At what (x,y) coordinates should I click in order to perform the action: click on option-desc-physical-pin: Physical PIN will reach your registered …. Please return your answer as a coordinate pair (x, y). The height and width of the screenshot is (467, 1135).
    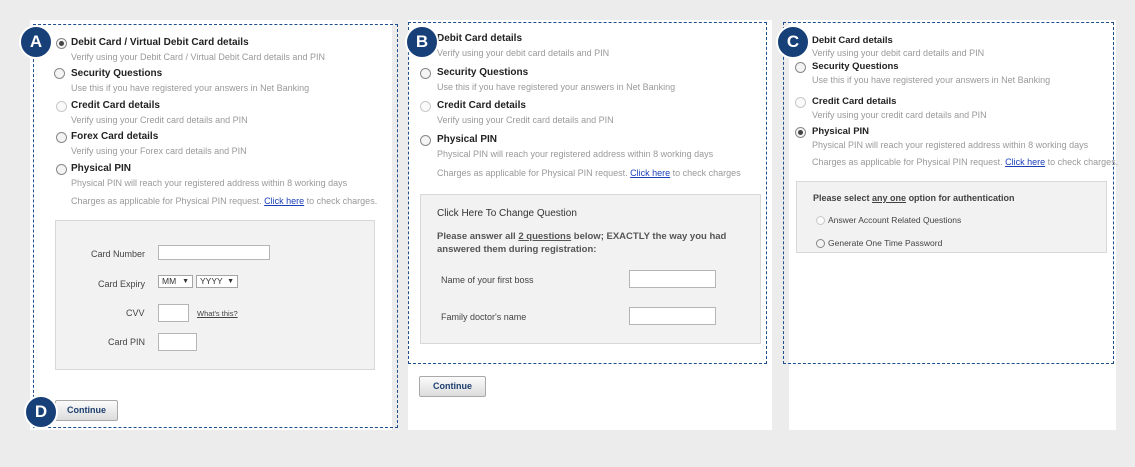
    Looking at the image, I should click on (209, 183).